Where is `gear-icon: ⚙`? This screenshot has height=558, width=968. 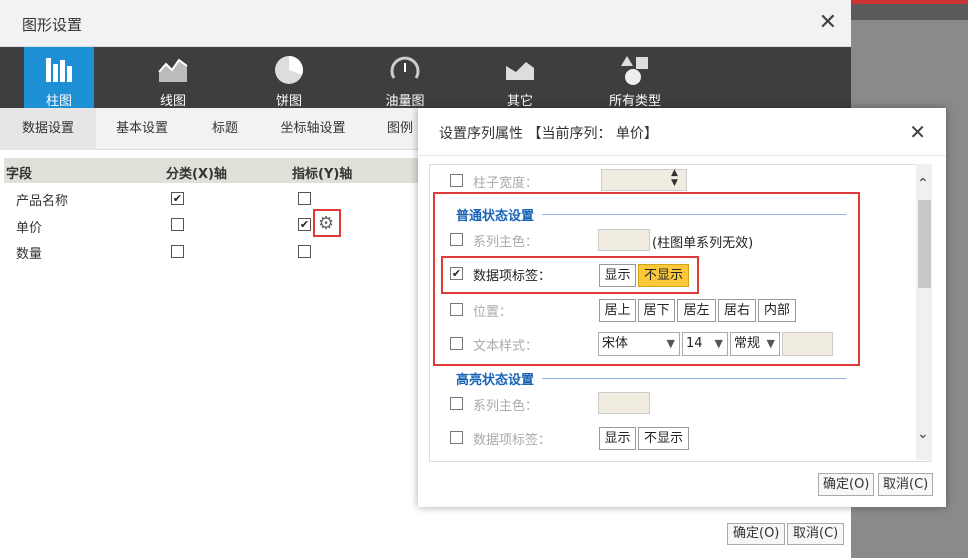 gear-icon: ⚙ is located at coordinates (326, 223).